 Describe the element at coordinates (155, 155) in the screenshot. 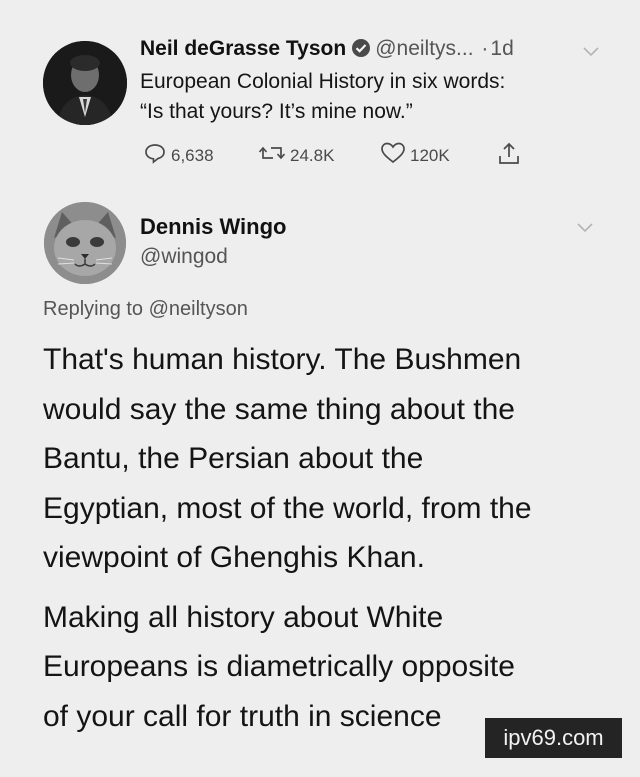

I see `reply-icon` at that location.